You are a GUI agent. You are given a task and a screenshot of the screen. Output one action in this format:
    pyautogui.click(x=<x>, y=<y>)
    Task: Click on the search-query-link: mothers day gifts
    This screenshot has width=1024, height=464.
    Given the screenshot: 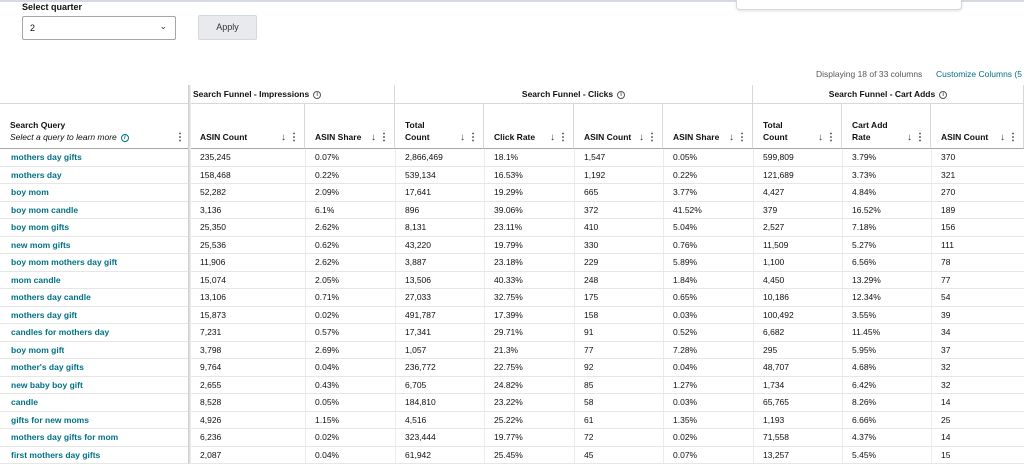 What is the action you would take?
    pyautogui.click(x=46, y=158)
    